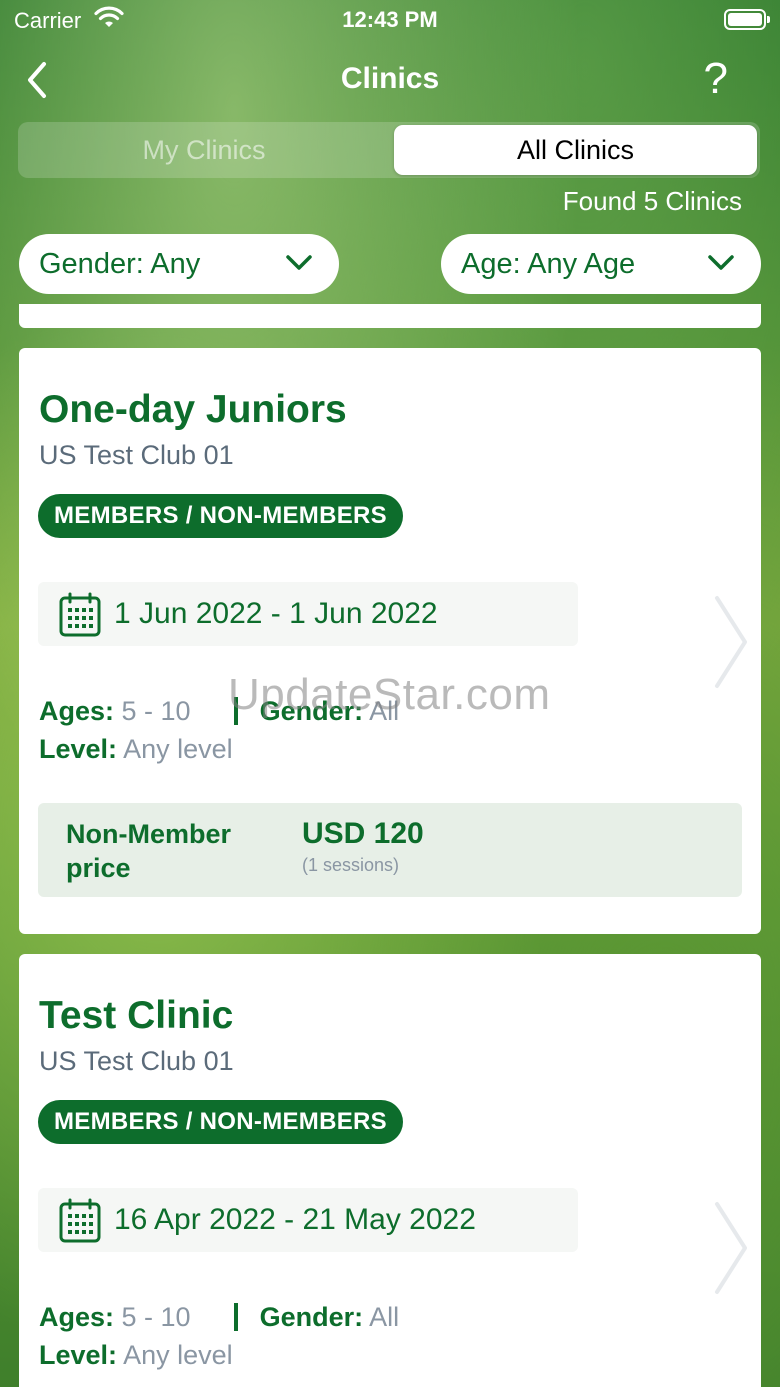 This screenshot has width=780, height=1387. Describe the element at coordinates (193, 409) in the screenshot. I see `clinic-title: One-day Juniors` at that location.